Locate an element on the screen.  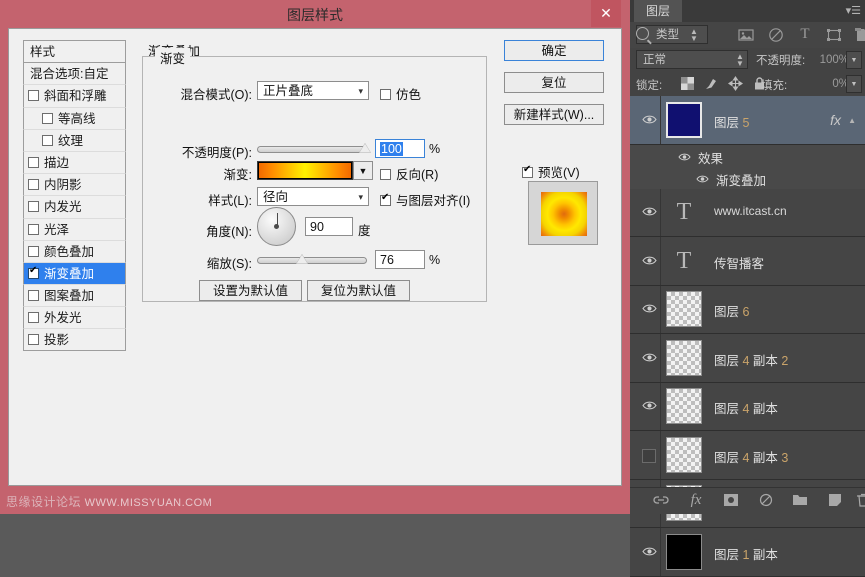
style-item-7: 颜色叠加 is located at coordinates (74, 250).